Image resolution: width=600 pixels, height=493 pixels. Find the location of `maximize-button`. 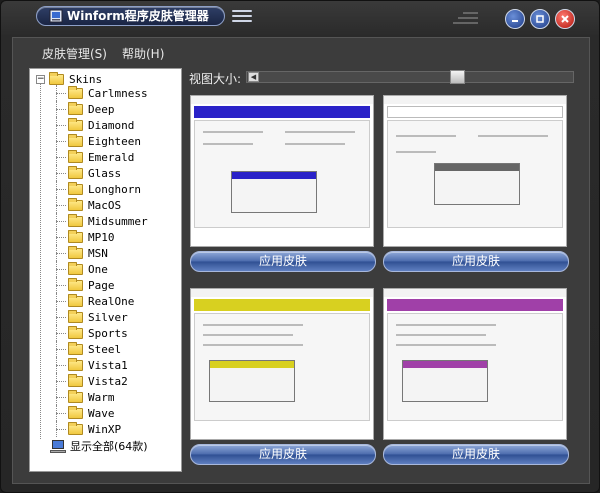

maximize-button is located at coordinates (540, 19).